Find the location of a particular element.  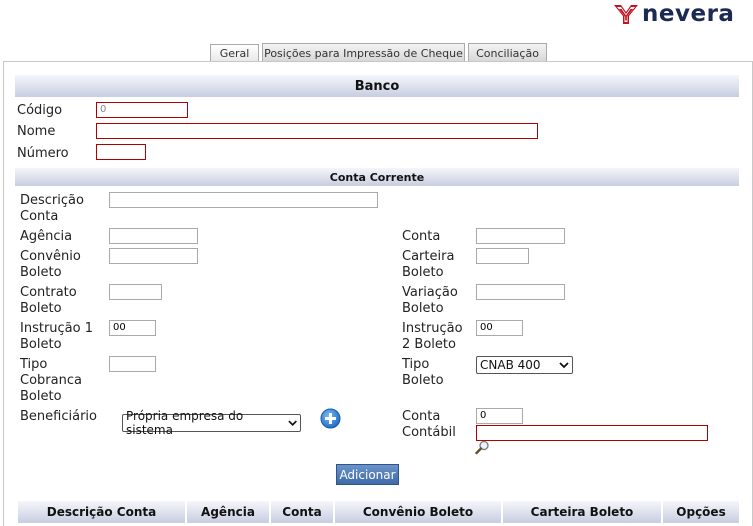

conta-contabil-descricao-input is located at coordinates (592, 433).